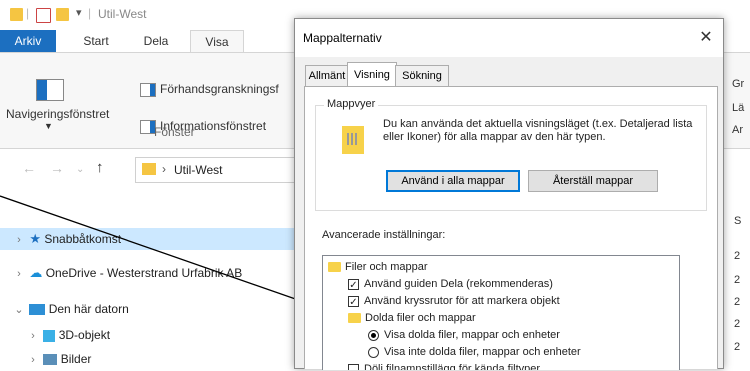 This screenshot has height=371, width=750. I want to click on advanced-setting-label: Dolda filer och mappar, so click(420, 318).